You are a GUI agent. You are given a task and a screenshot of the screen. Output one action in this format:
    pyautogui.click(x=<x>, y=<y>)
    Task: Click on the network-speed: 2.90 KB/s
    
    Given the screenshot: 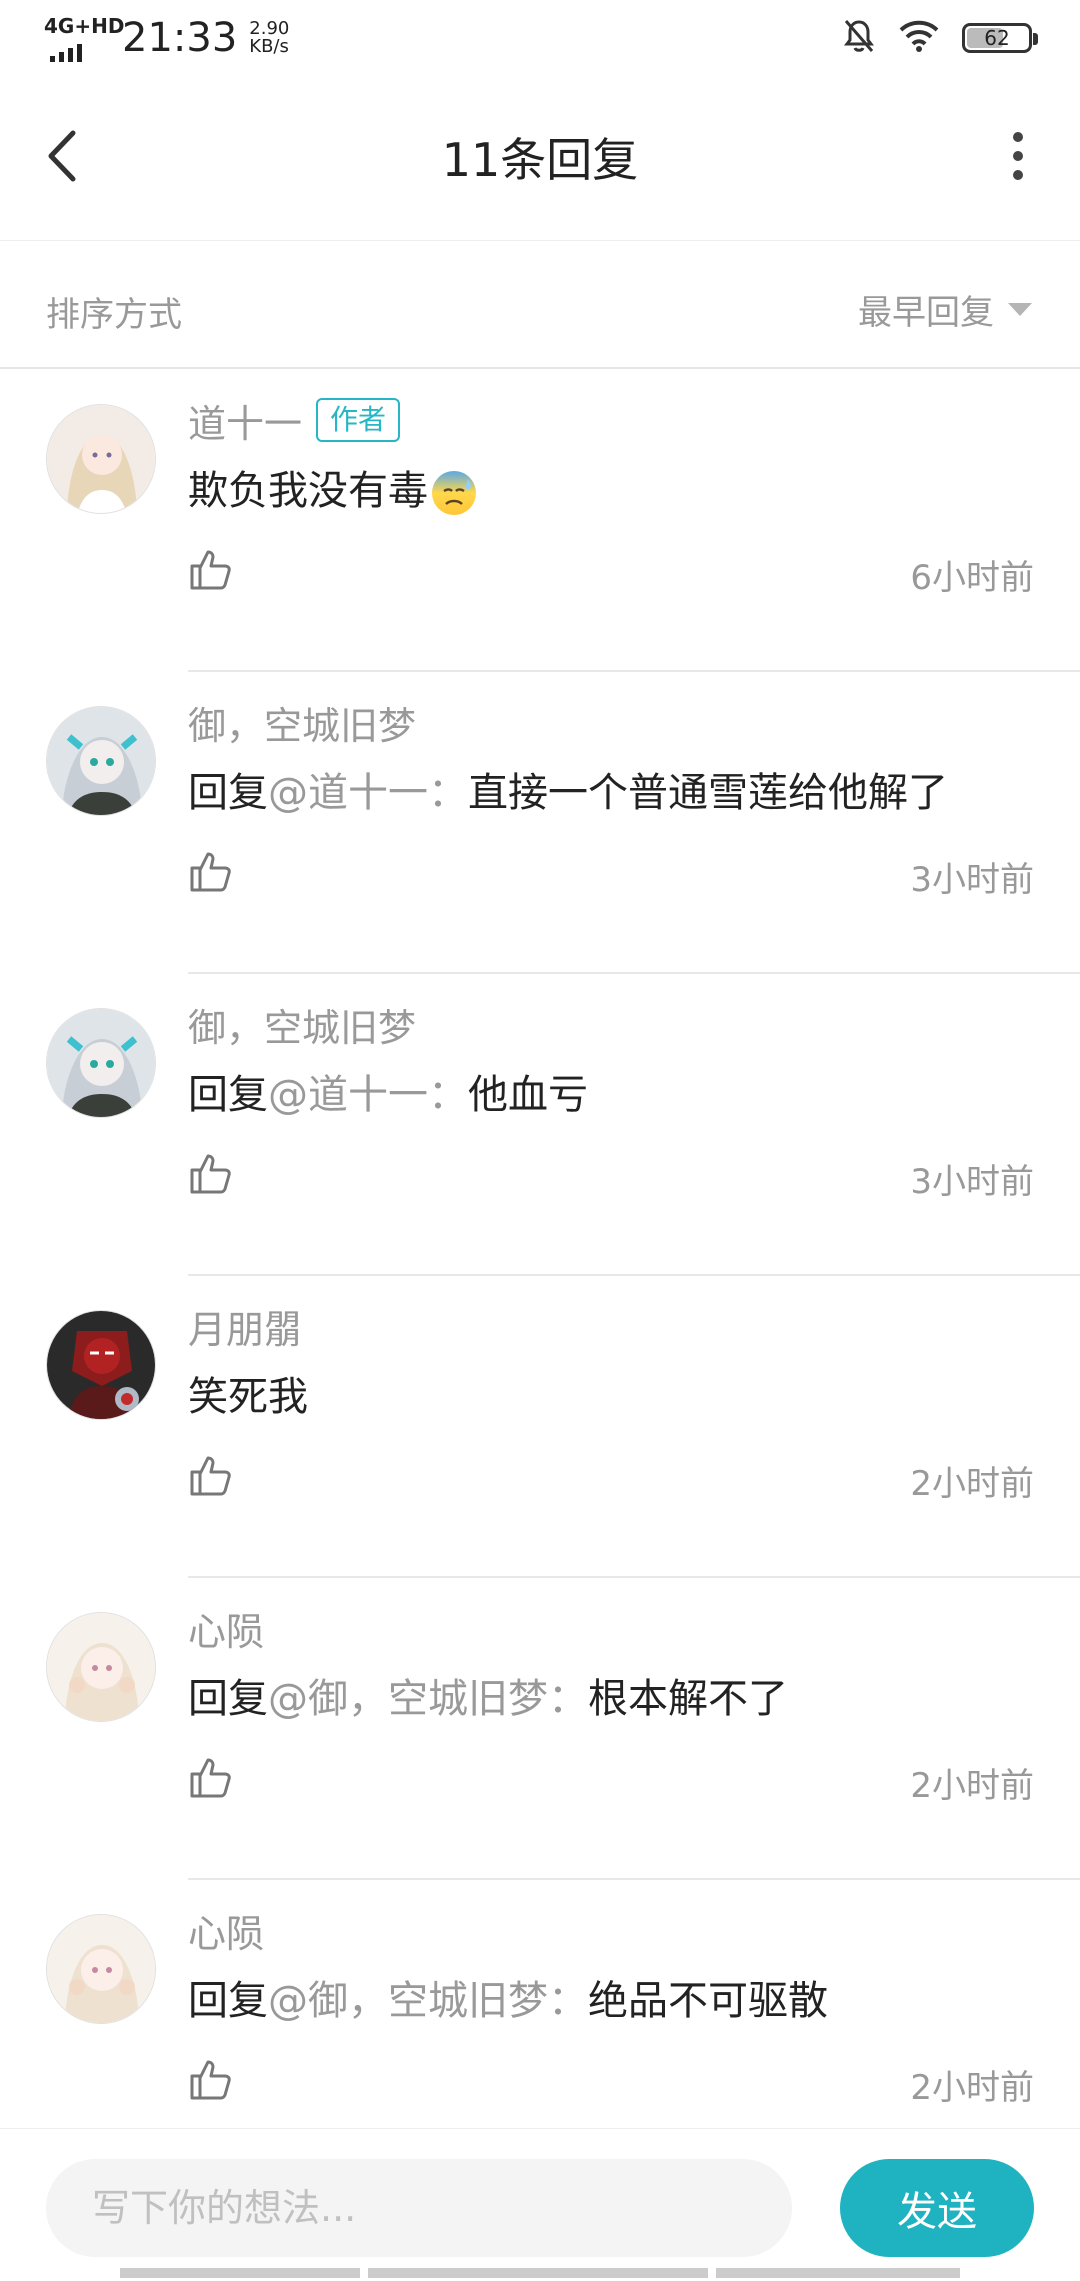 What is the action you would take?
    pyautogui.click(x=269, y=38)
    